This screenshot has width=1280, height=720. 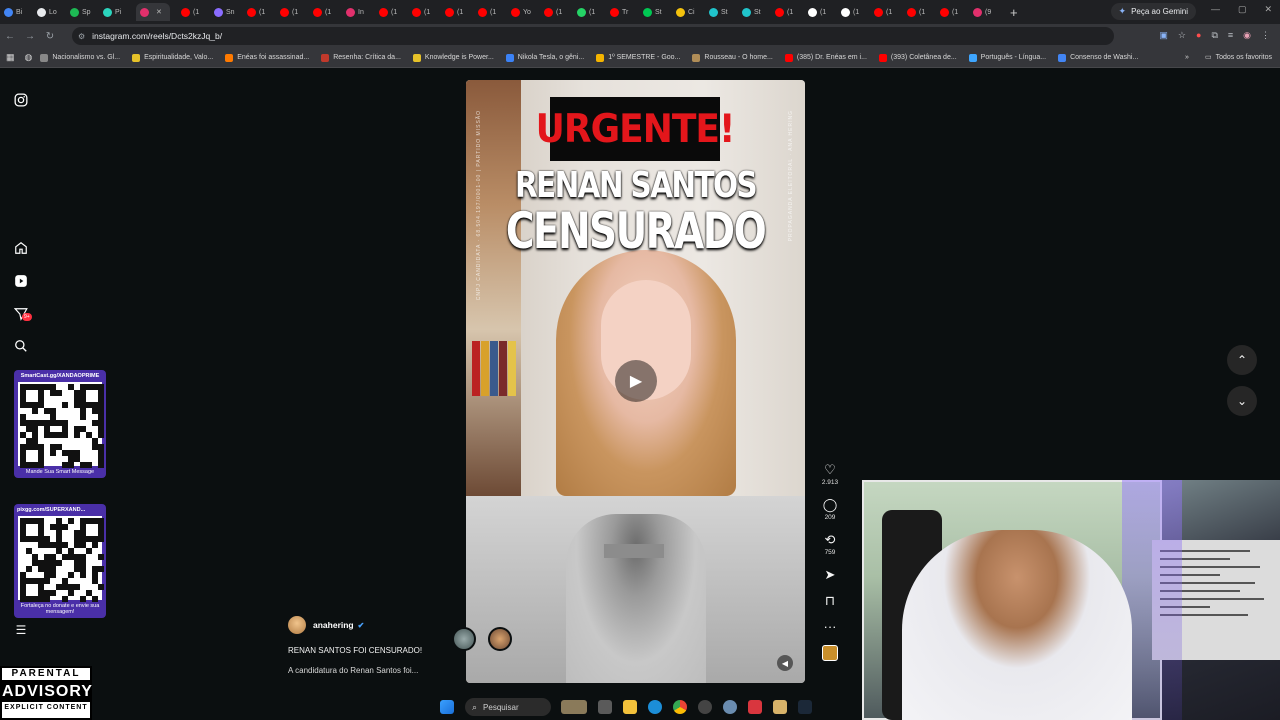 I want to click on site-info-icon: ⚙, so click(x=81, y=36).